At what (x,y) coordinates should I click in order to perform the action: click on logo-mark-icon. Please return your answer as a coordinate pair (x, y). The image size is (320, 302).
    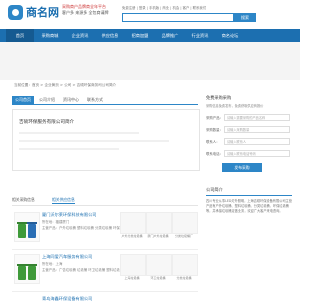
    Looking at the image, I should click on (15, 12).